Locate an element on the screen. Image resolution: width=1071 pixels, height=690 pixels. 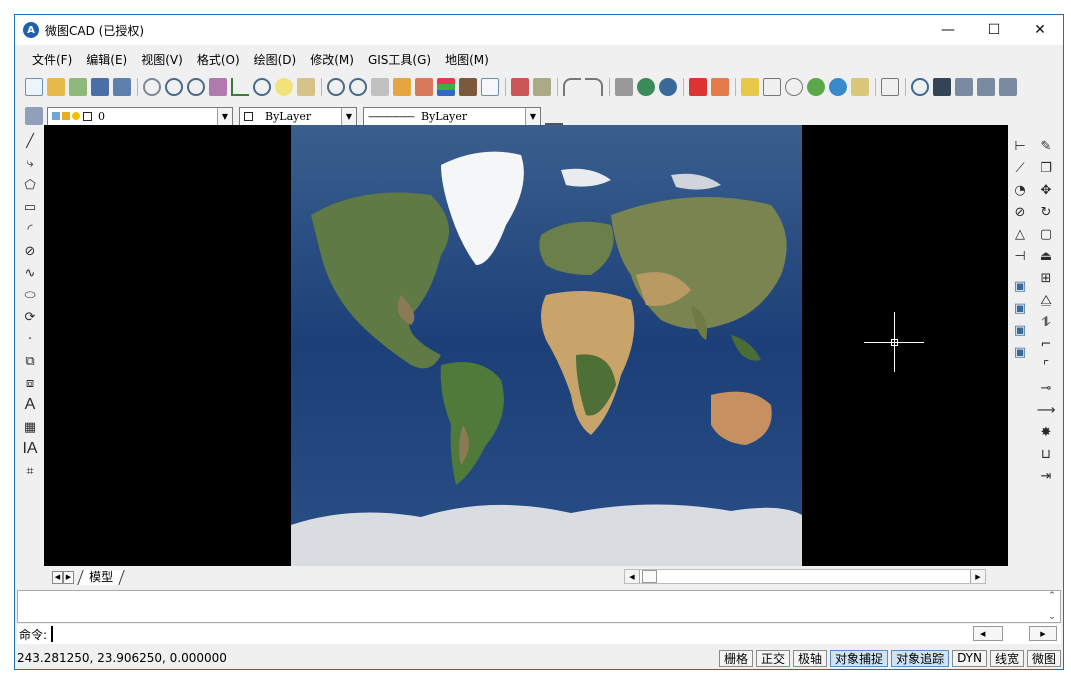
match-properties-icon is located at coordinates (520, 87).